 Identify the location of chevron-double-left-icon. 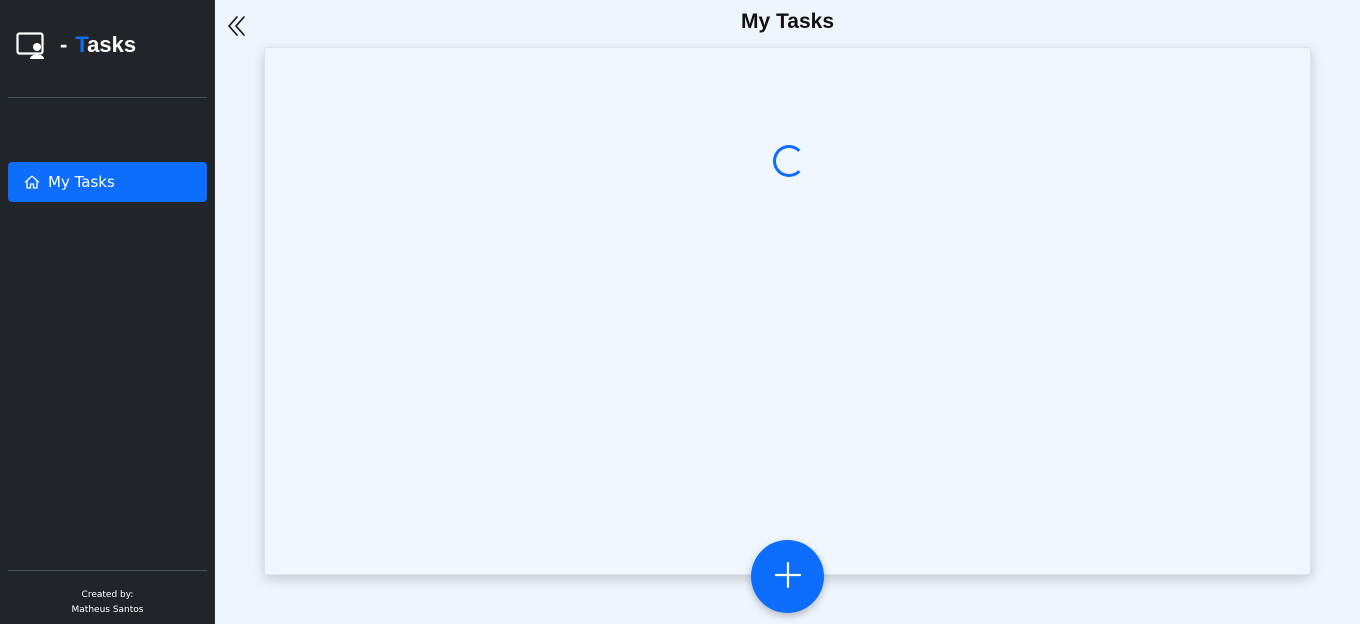
(237, 29).